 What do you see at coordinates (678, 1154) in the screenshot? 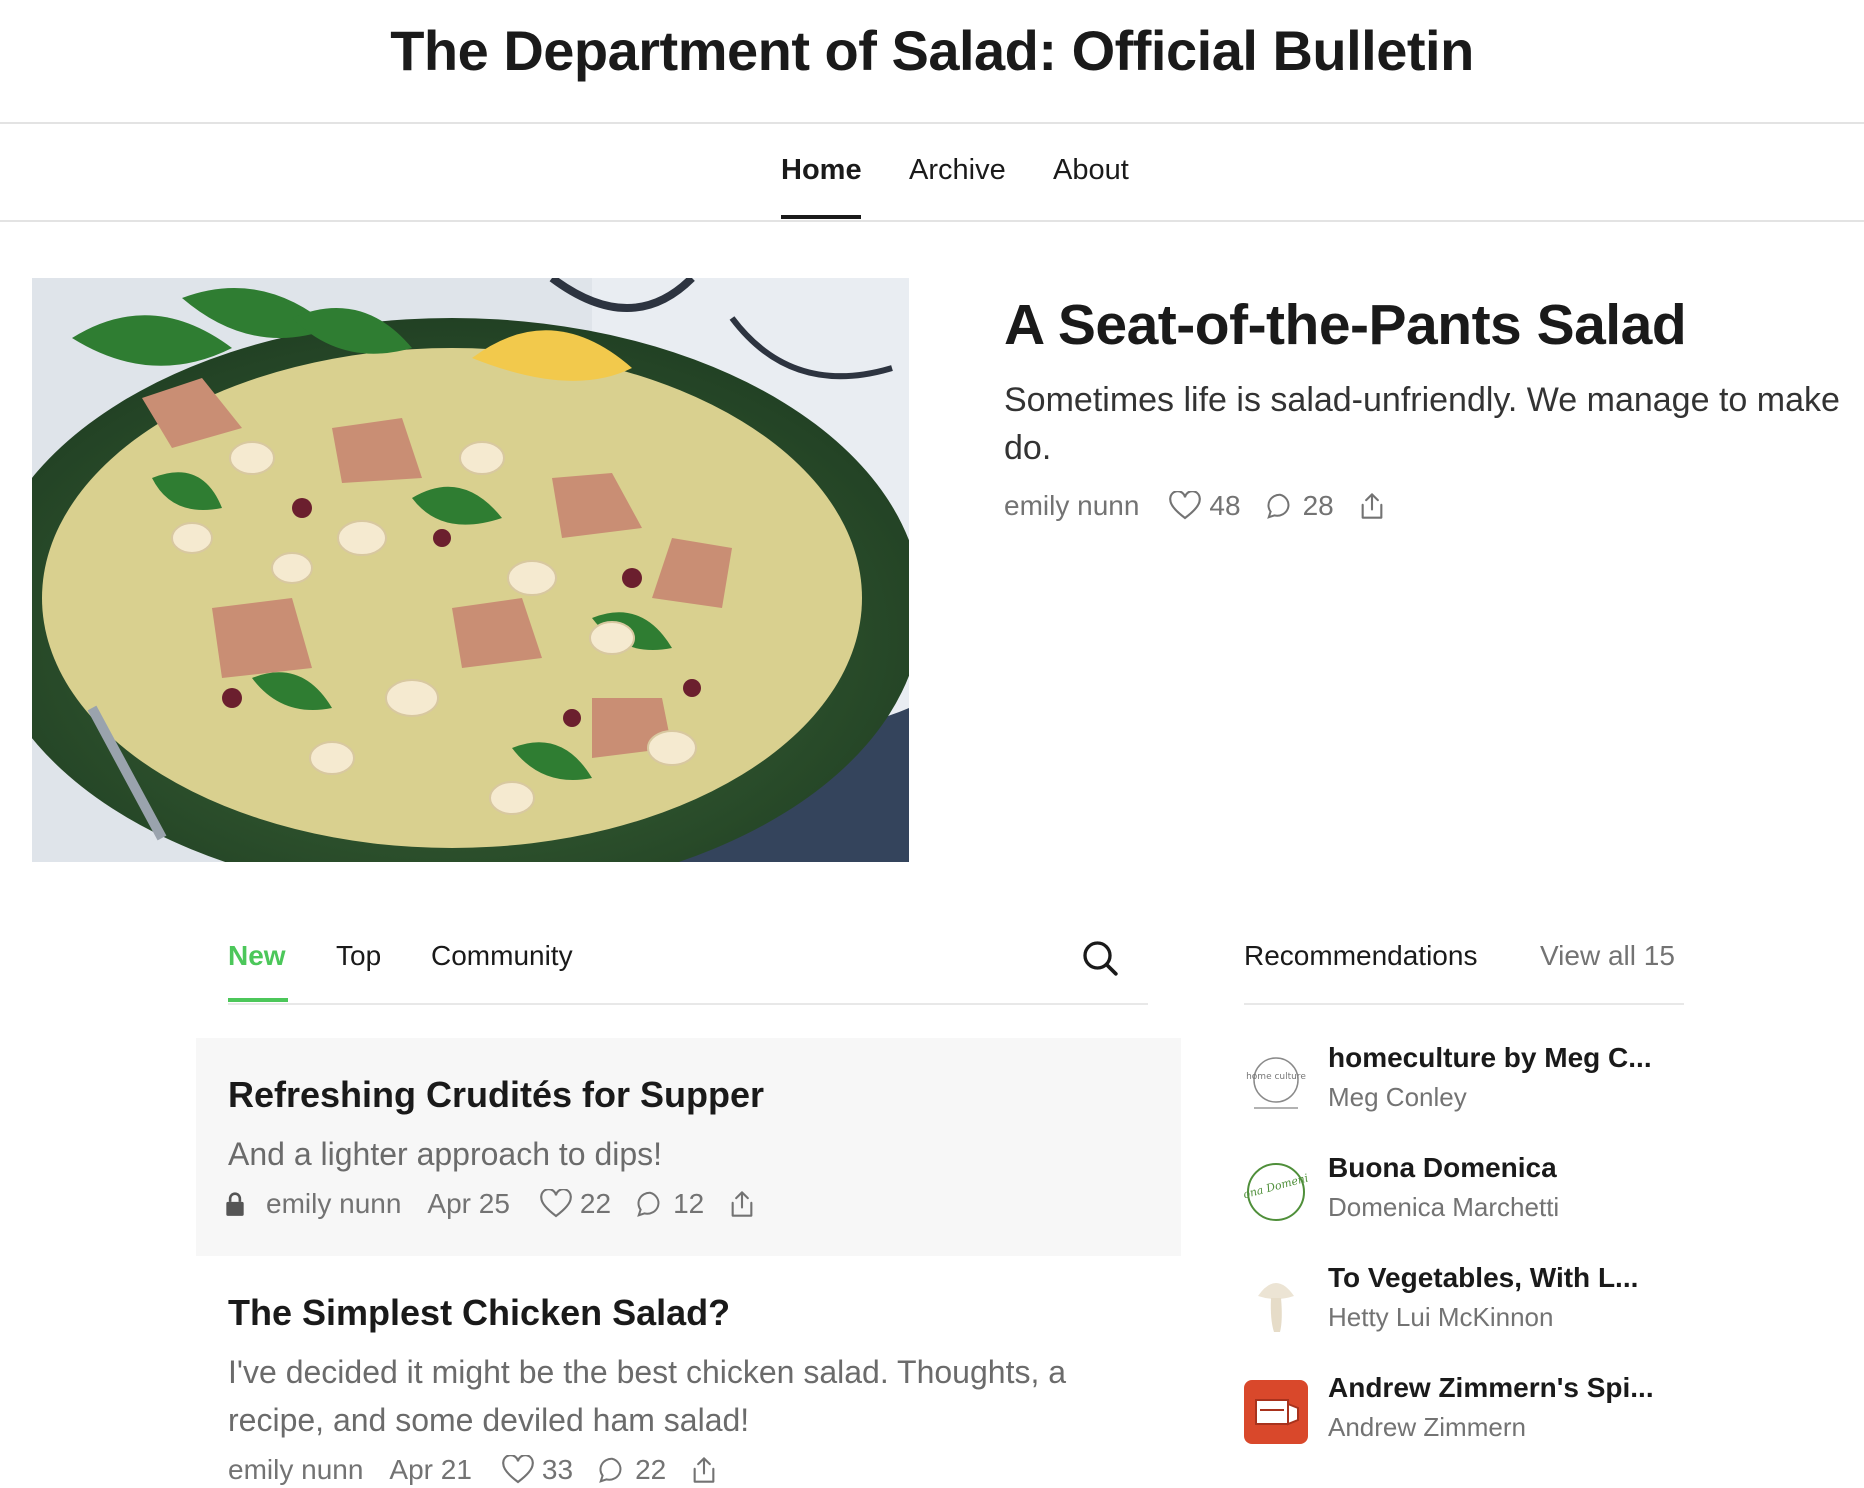
I see `post-subtitle: And a lighter approach to dips!` at bounding box center [678, 1154].